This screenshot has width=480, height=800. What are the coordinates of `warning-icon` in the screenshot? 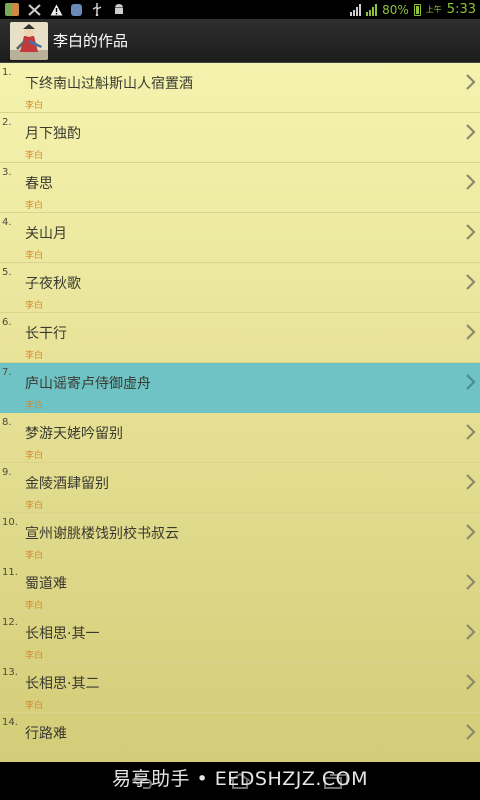 It's located at (56, 9).